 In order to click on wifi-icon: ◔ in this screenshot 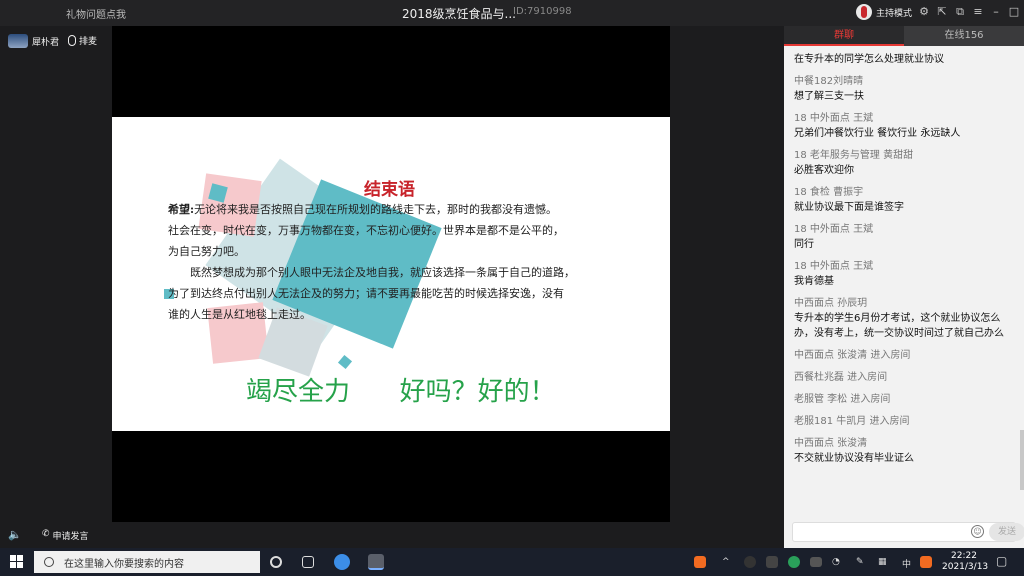, I will do `click(836, 562)`.